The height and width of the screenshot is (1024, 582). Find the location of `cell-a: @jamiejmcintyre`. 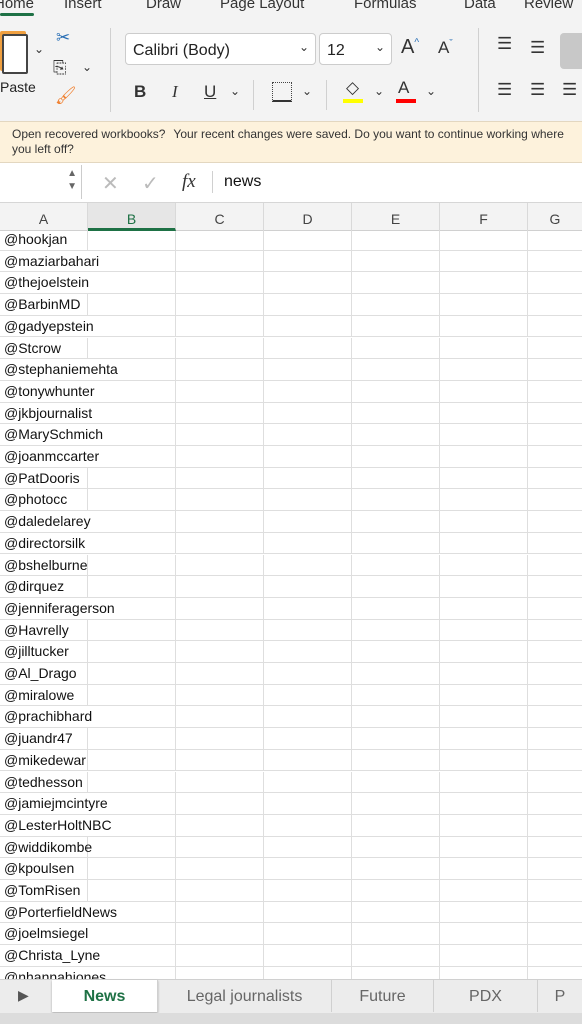

cell-a: @jamiejmcintyre is located at coordinates (54, 803).